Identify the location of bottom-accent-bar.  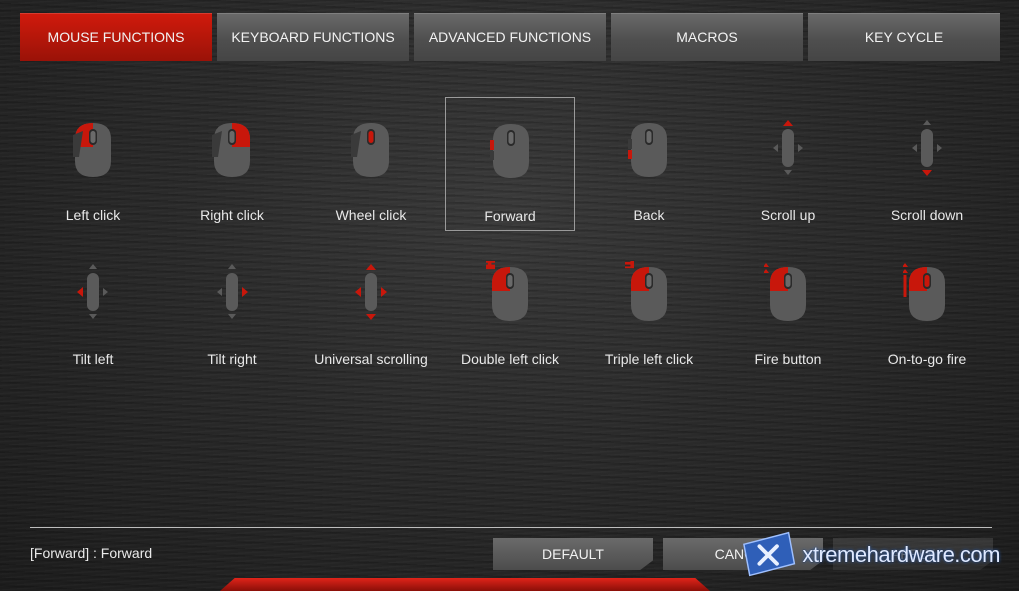
(465, 584).